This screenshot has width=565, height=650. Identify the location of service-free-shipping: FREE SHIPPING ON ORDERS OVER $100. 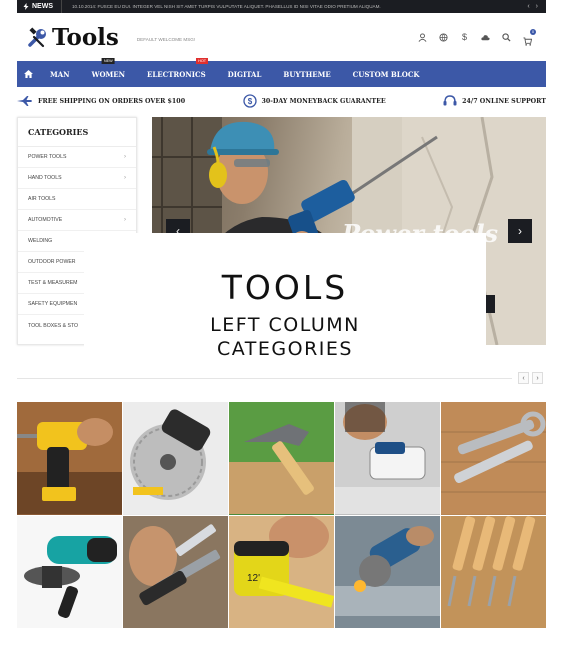
(101, 101).